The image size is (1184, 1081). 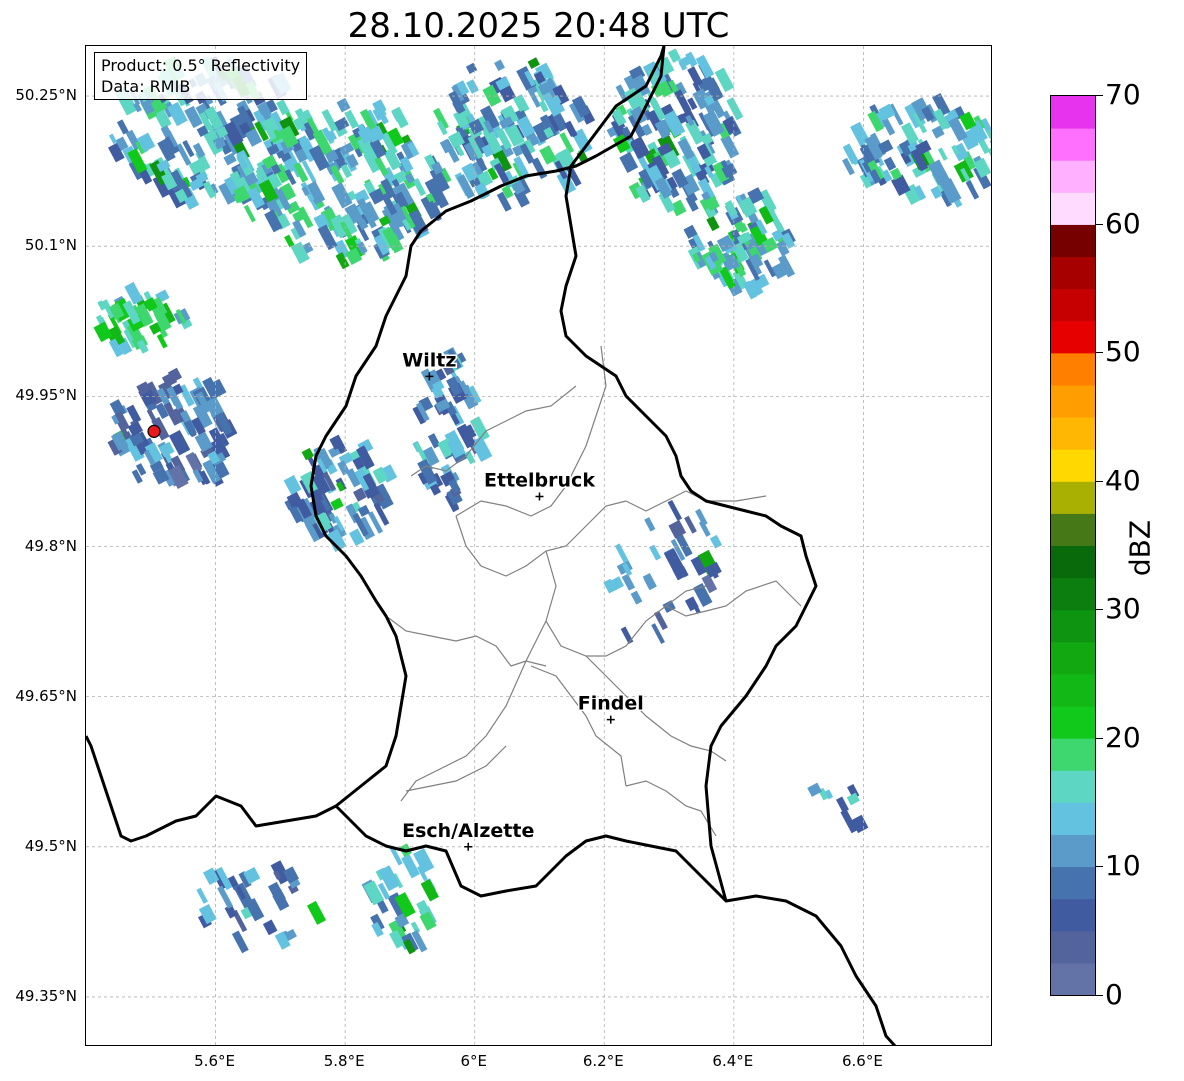 What do you see at coordinates (1123, 866) in the screenshot?
I see `colorbar-tick-label: 10` at bounding box center [1123, 866].